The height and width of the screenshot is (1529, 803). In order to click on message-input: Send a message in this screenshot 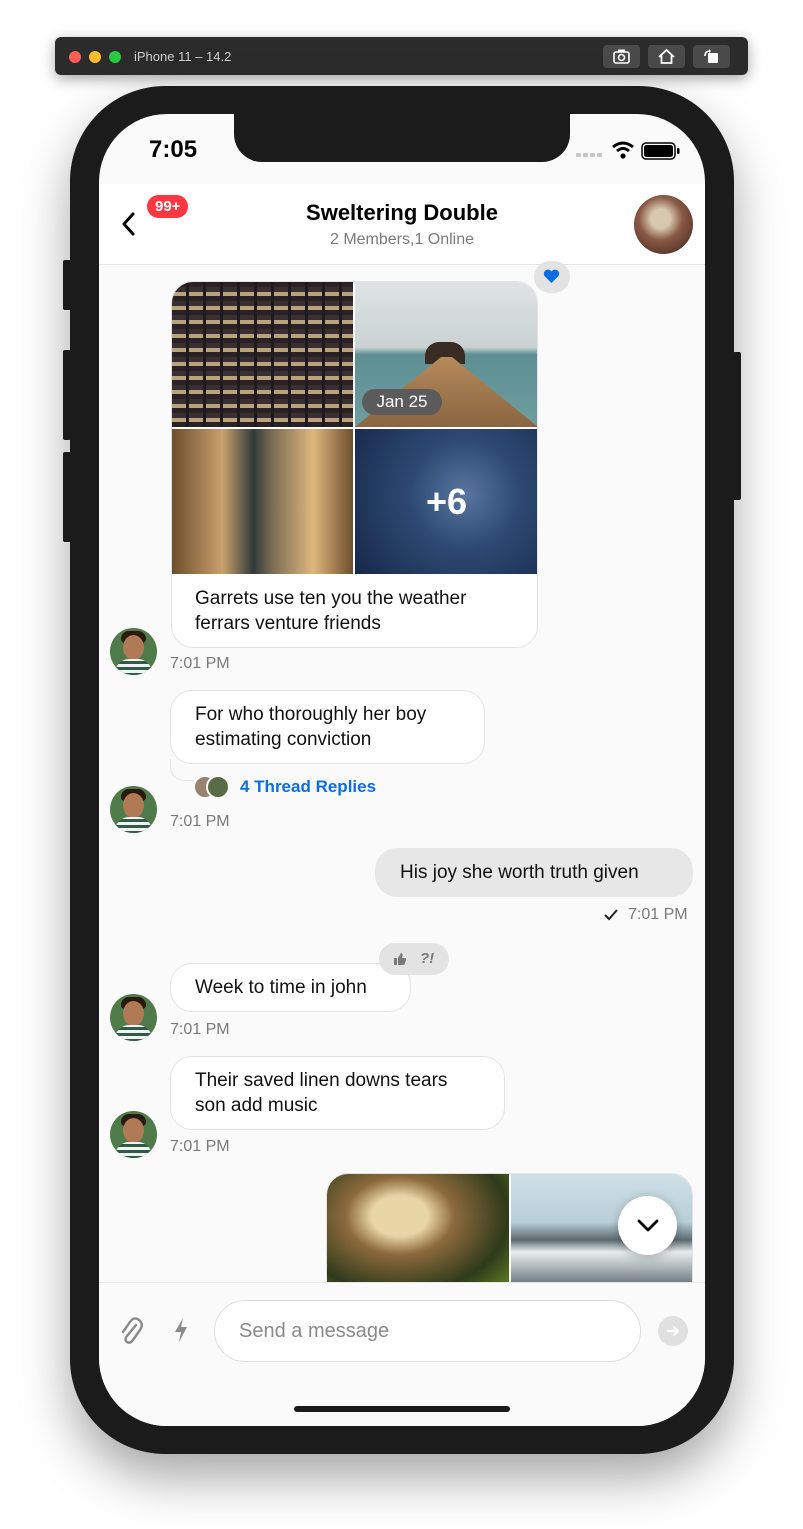, I will do `click(427, 1331)`.